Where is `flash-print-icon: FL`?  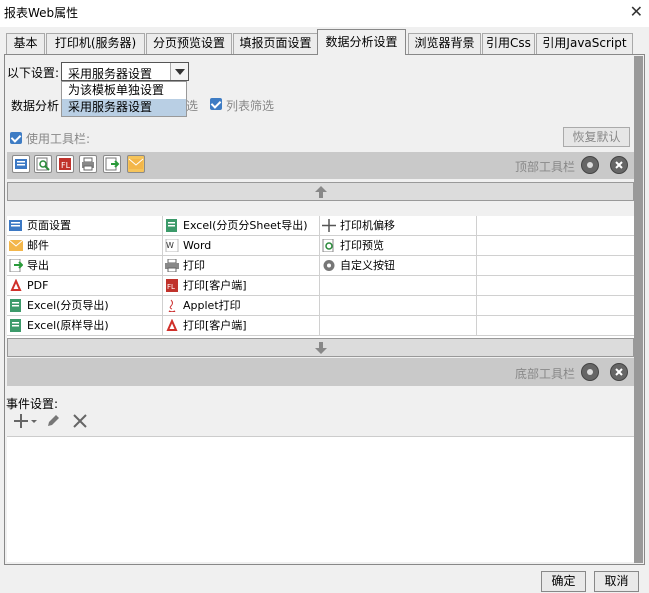
flash-print-icon: FL is located at coordinates (65, 164).